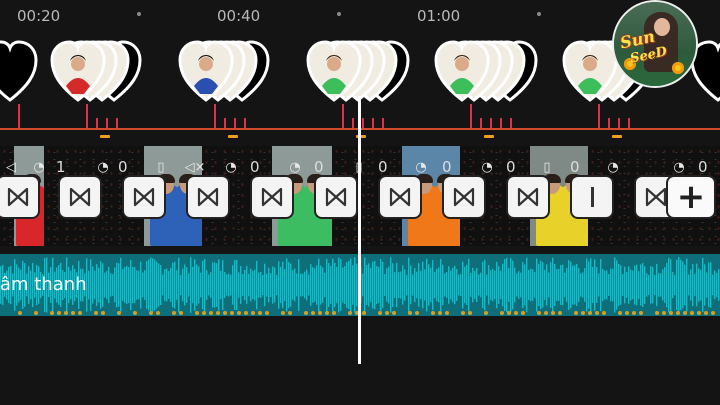  What do you see at coordinates (195, 167) in the screenshot?
I see `mute-icon: ◁×` at bounding box center [195, 167].